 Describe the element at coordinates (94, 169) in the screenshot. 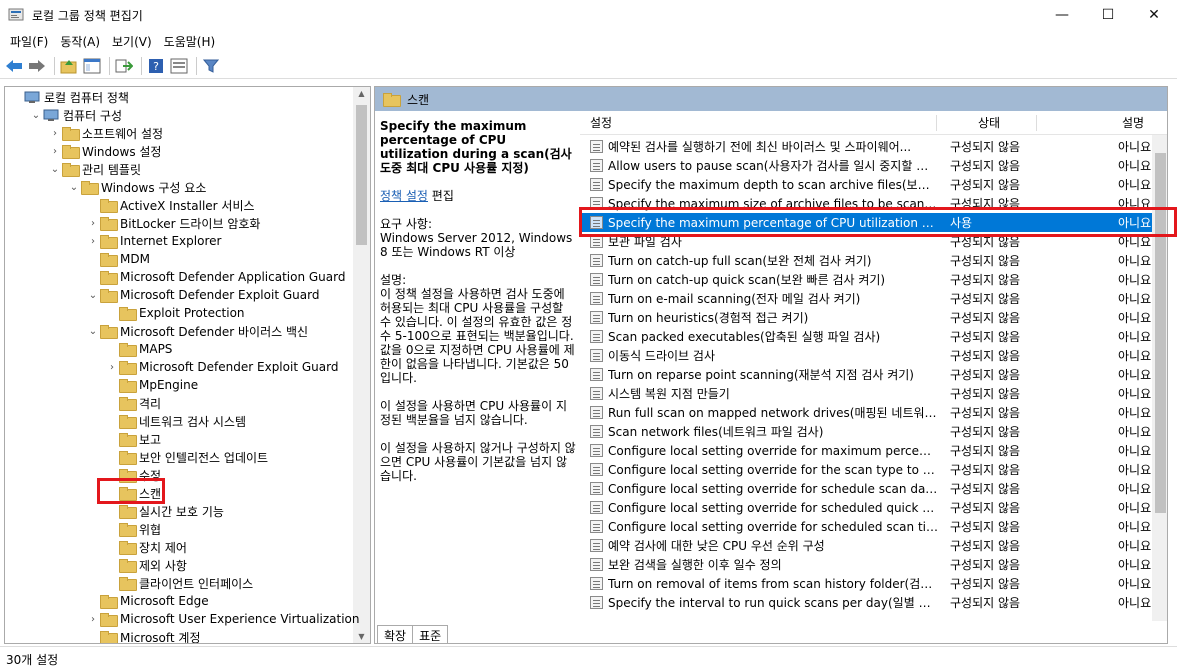

I see `tree-item: ⌄ 관리 템플릿` at that location.